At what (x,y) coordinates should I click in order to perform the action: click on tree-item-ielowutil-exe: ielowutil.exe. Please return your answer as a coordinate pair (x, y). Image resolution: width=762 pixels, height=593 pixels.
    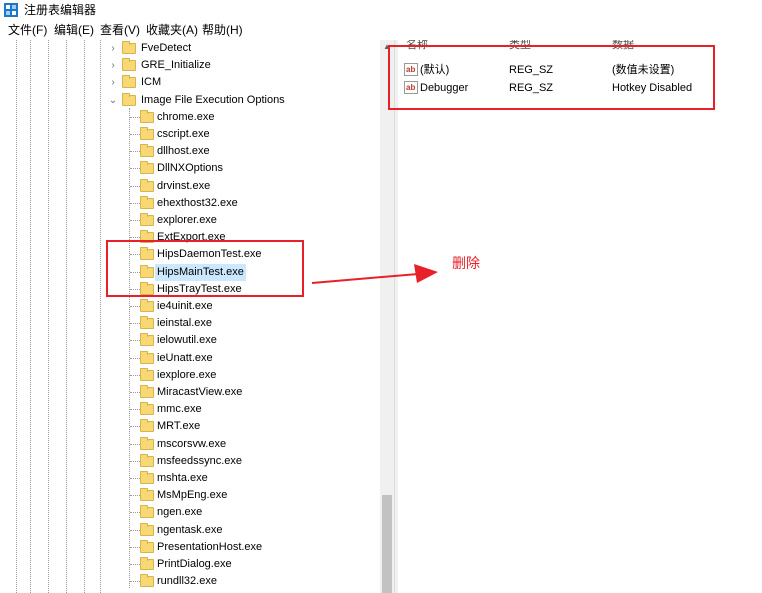
    Looking at the image, I should click on (190, 340).